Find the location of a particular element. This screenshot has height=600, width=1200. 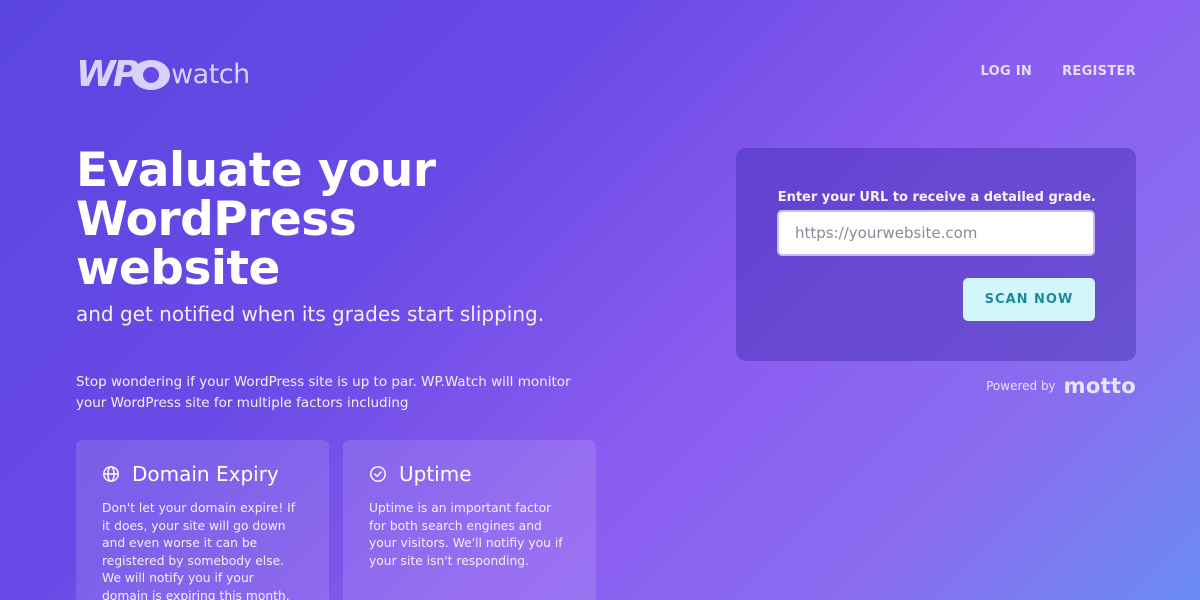

powered-by: Powered by motto is located at coordinates (1061, 386).